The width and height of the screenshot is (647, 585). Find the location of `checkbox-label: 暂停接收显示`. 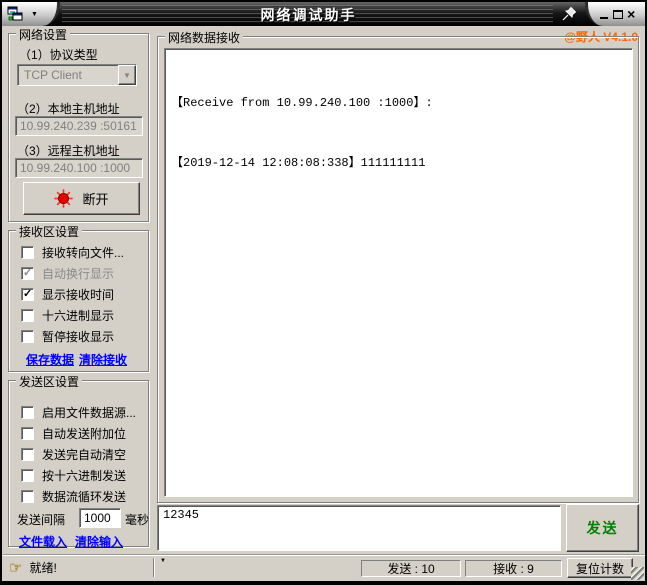

checkbox-label: 暂停接收显示 is located at coordinates (78, 336).